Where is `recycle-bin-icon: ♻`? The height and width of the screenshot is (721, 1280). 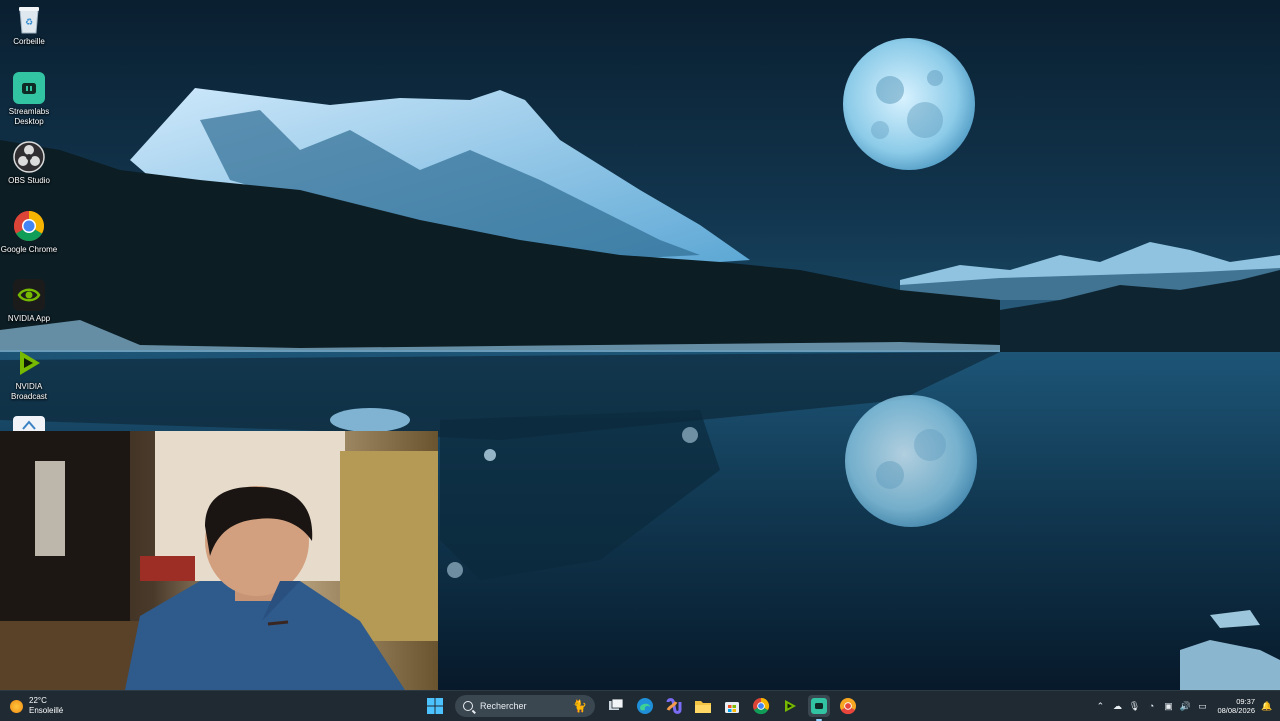 recycle-bin-icon: ♻ is located at coordinates (29, 19).